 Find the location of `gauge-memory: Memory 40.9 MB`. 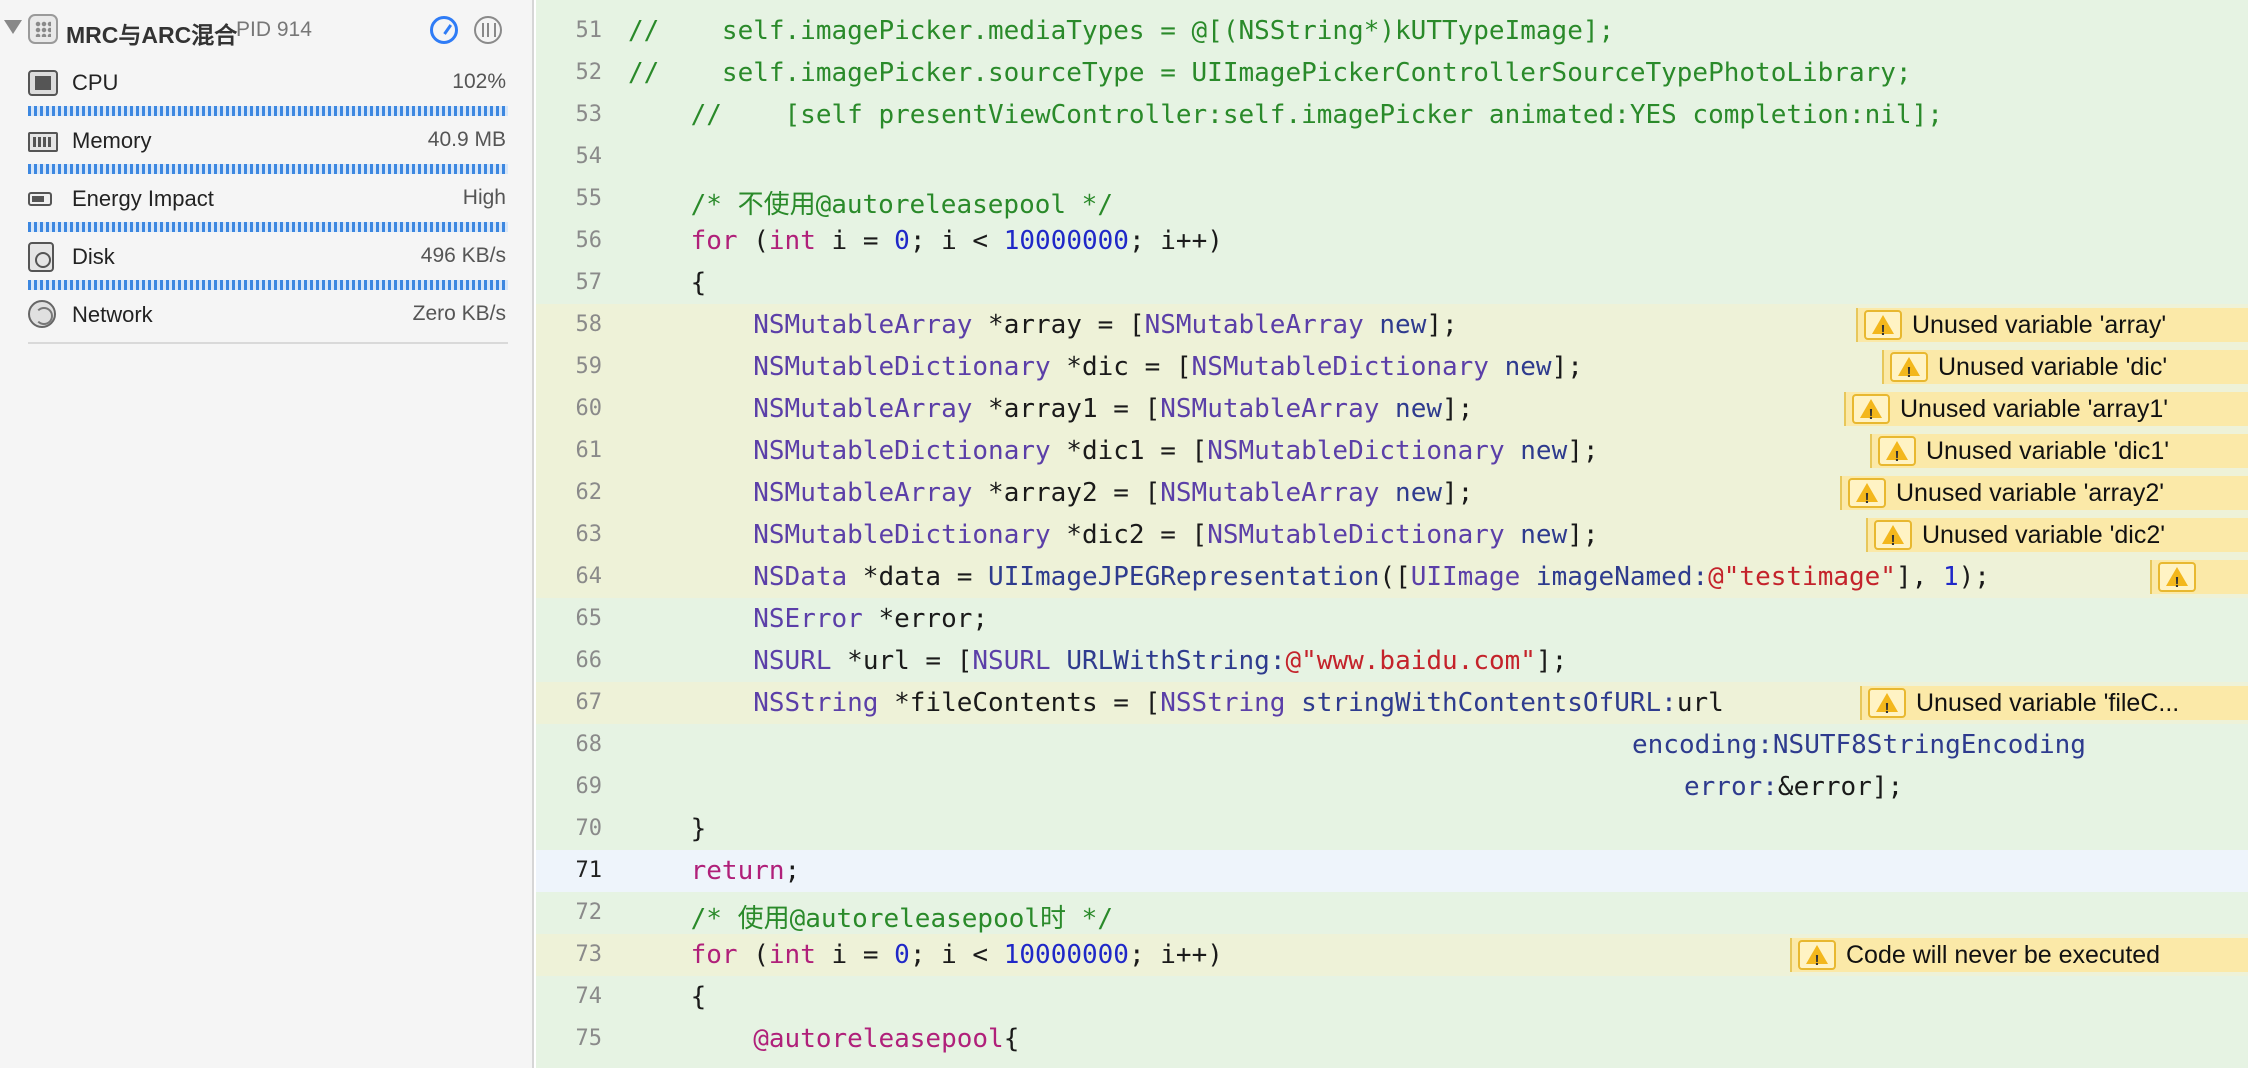

gauge-memory: Memory 40.9 MB is located at coordinates (267, 149).